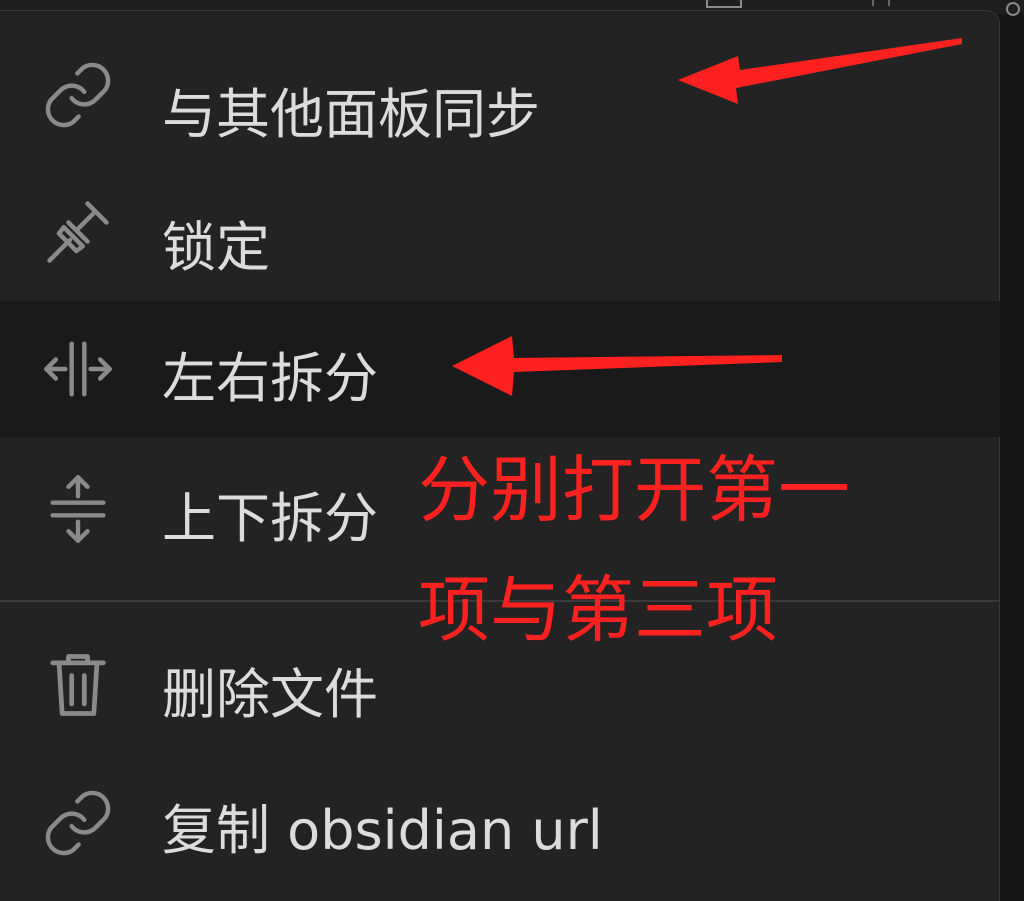  Describe the element at coordinates (382, 830) in the screenshot. I see `menu-item-label: 复制 obsidian url` at that location.